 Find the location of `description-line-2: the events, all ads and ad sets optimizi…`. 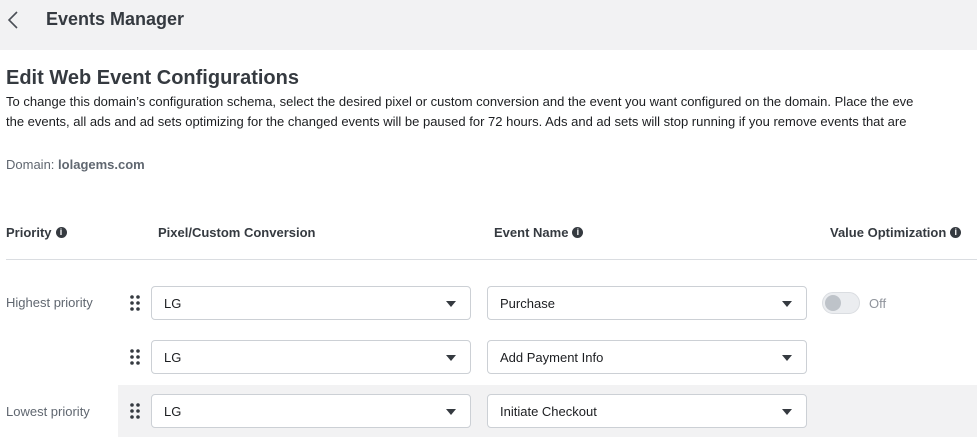

description-line-2: the events, all ads and ad sets optimizi… is located at coordinates (456, 121).